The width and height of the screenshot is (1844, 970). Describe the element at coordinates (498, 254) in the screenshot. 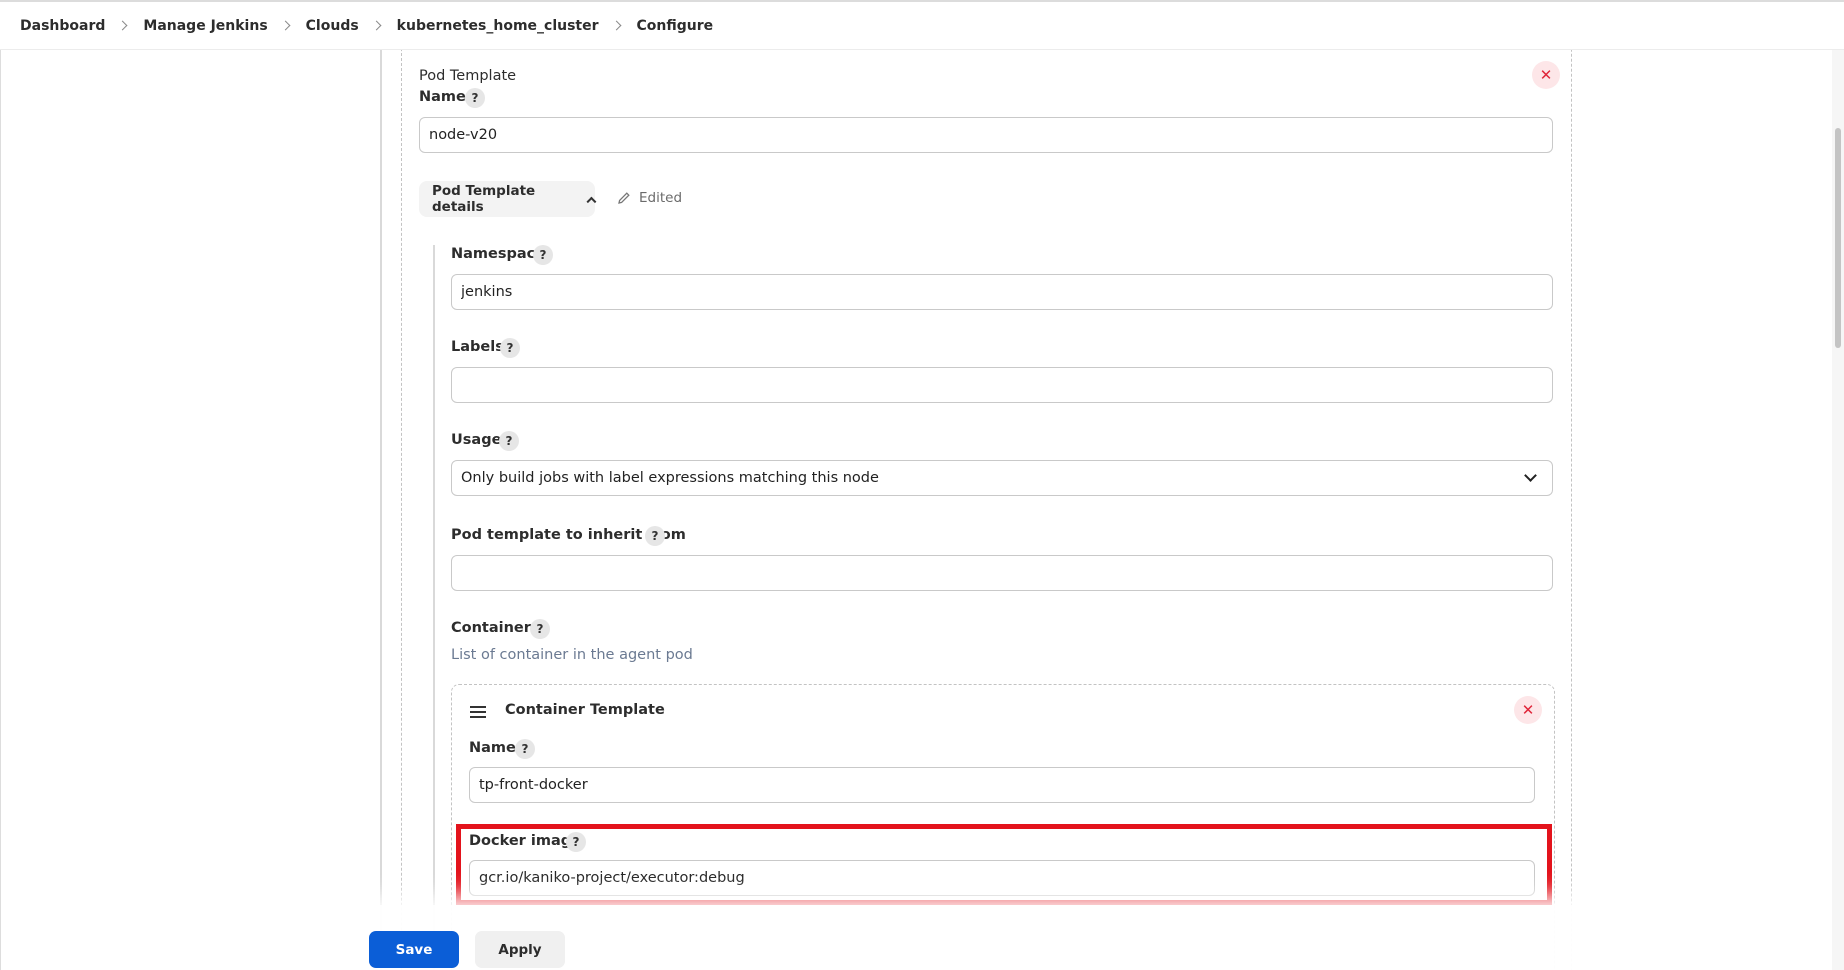

I see `namespace-label: Namespace` at that location.